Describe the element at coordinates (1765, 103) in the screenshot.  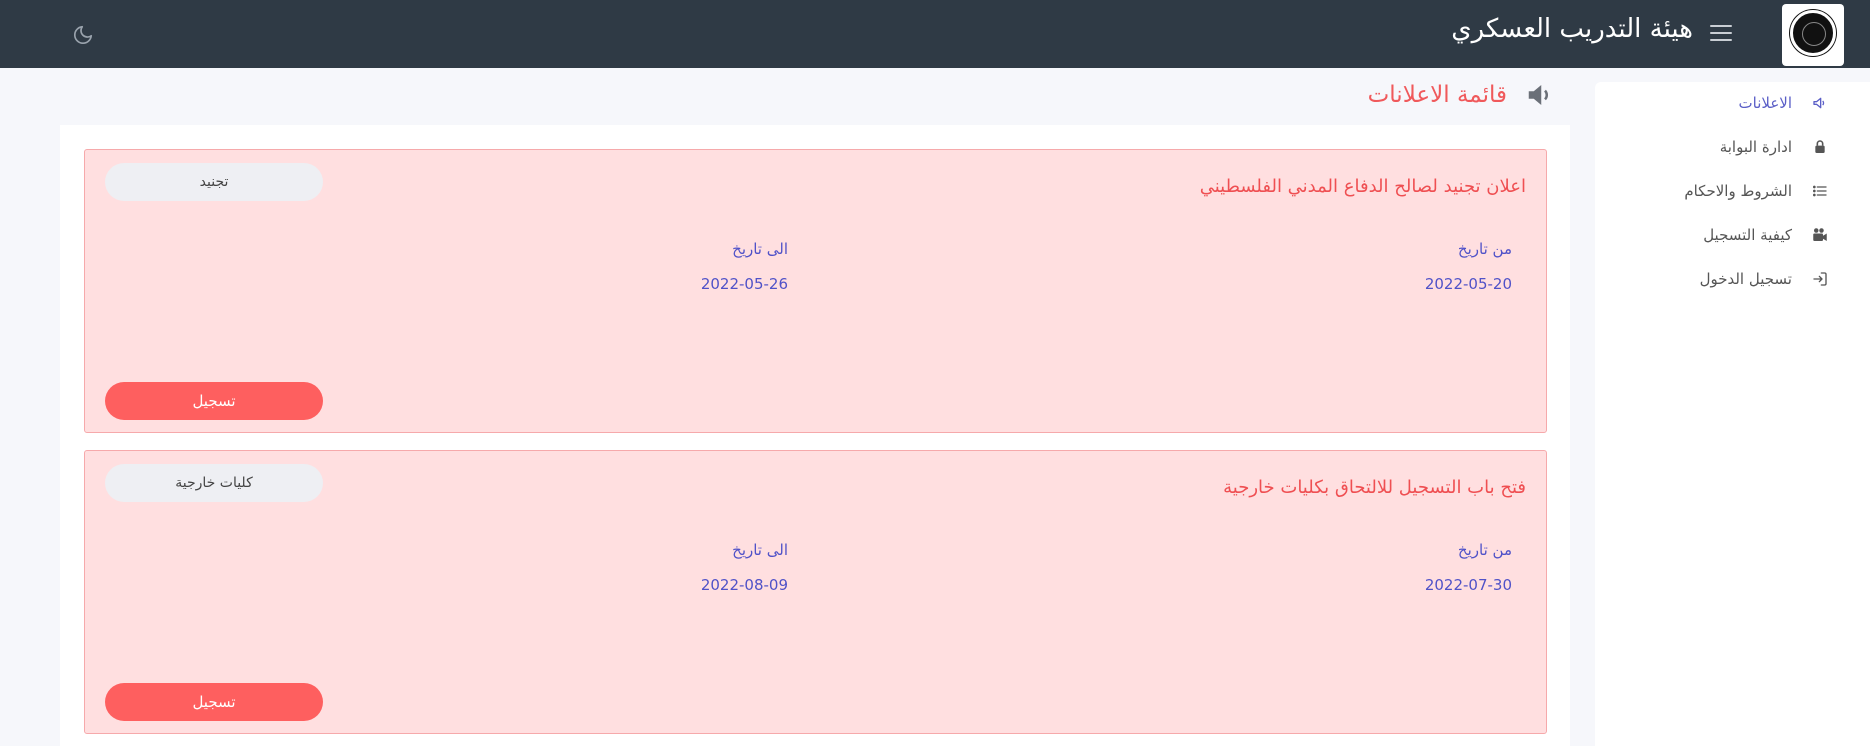
I see `sidebar-item-label: الاعلانات` at that location.